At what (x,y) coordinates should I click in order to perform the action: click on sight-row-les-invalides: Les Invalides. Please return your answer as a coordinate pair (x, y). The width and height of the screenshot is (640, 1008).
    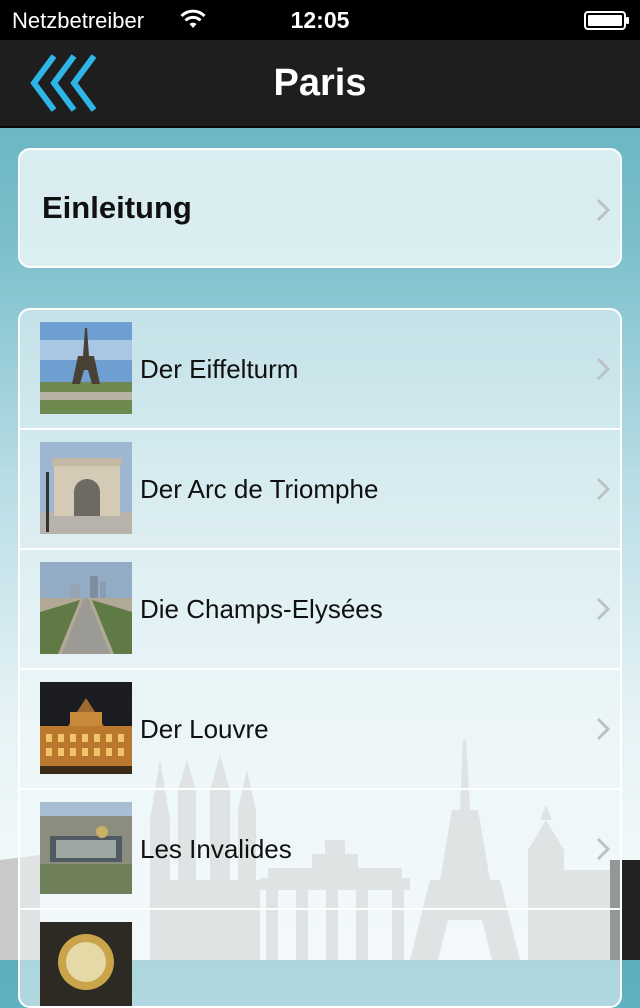
    Looking at the image, I should click on (320, 850).